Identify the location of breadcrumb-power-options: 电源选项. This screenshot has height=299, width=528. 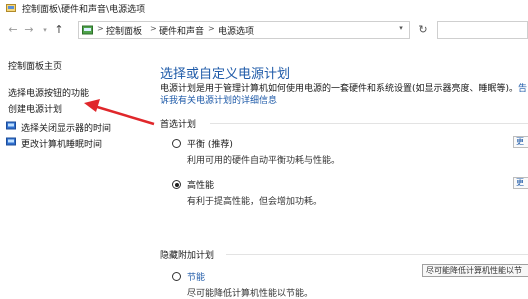
(236, 30).